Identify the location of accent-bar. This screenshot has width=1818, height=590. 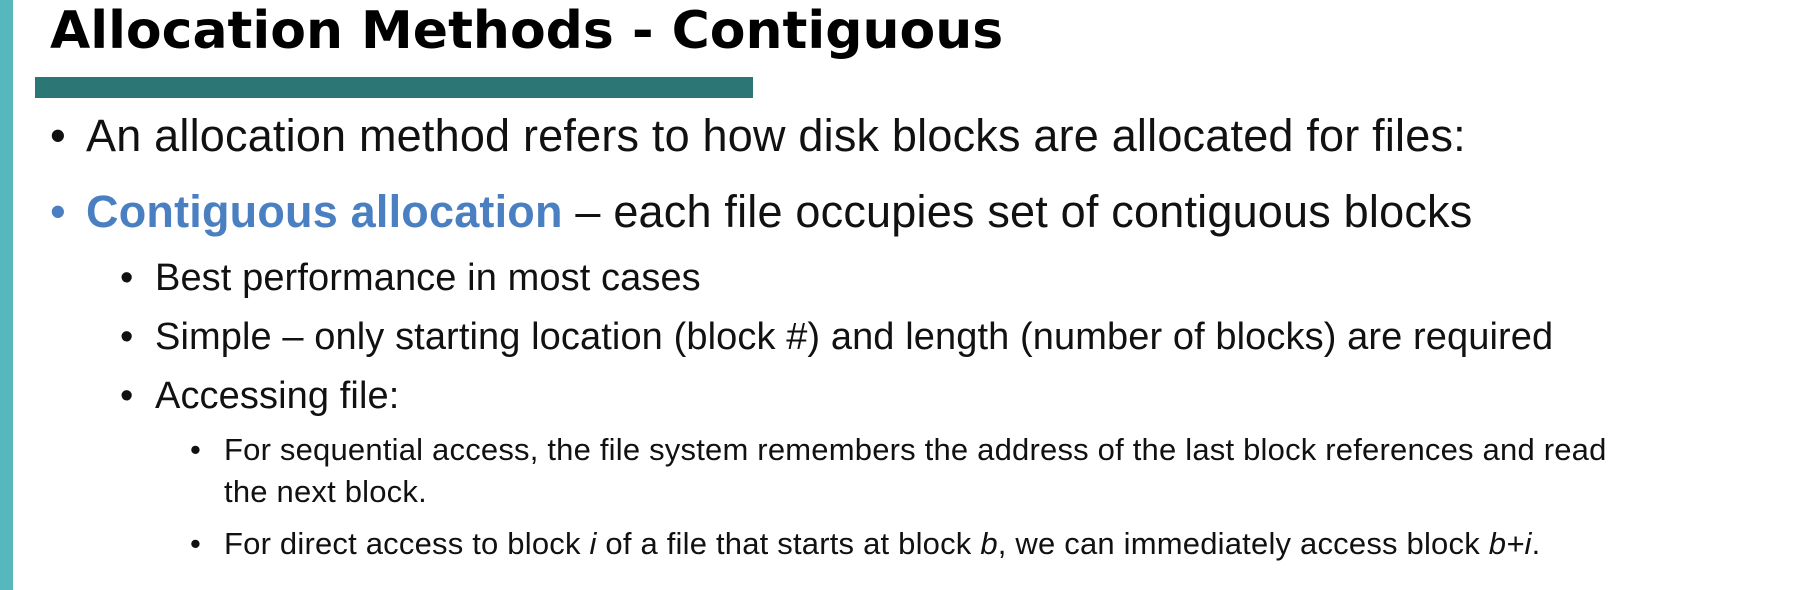
(6, 295).